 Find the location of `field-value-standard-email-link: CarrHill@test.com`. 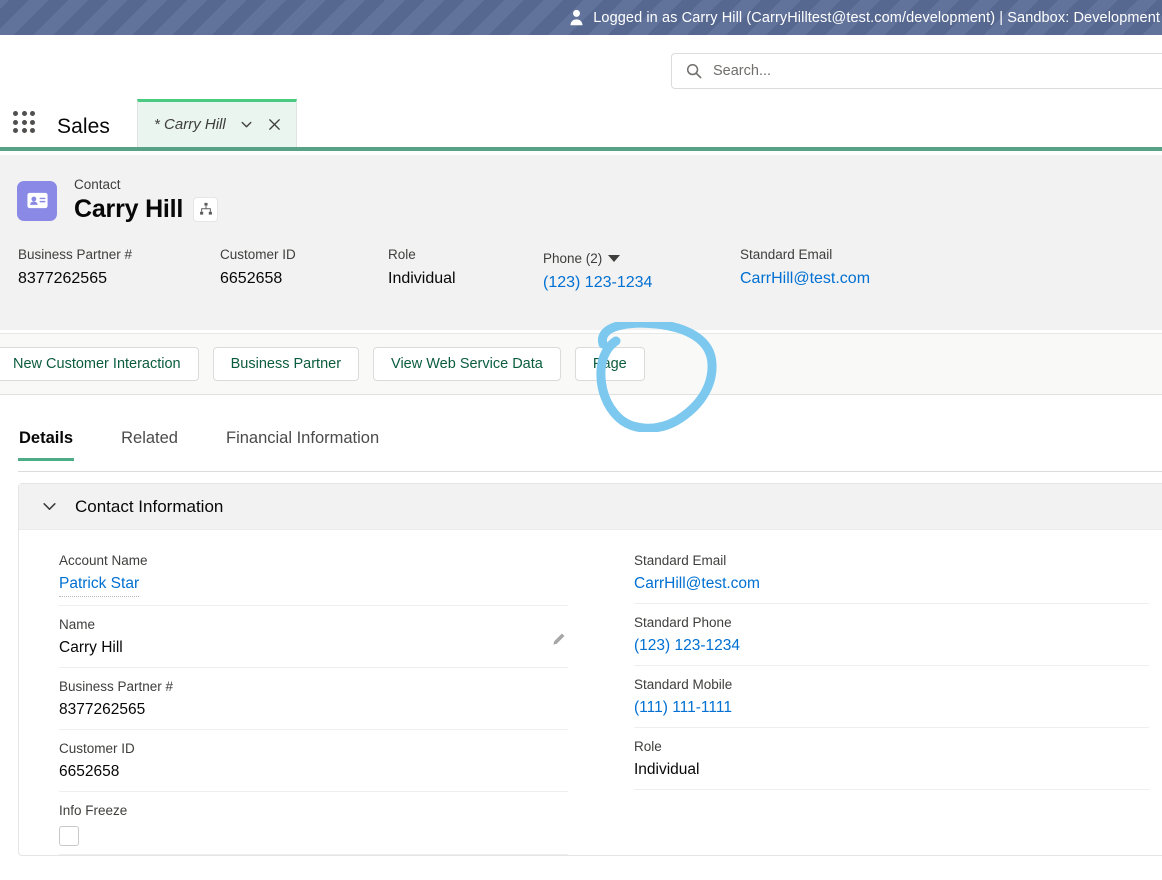

field-value-standard-email-link: CarrHill@test.com is located at coordinates (891, 584).